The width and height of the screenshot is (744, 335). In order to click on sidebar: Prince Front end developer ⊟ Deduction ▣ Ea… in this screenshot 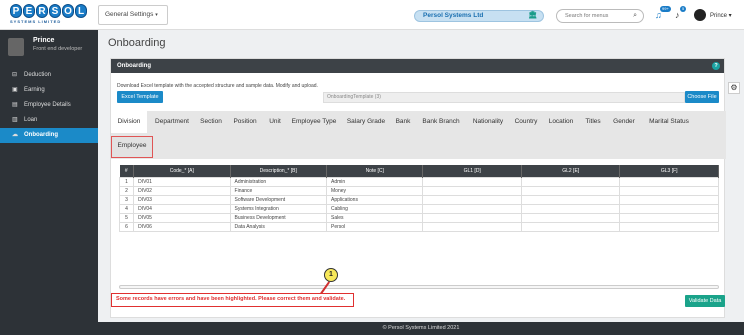, I will do `click(49, 182)`.